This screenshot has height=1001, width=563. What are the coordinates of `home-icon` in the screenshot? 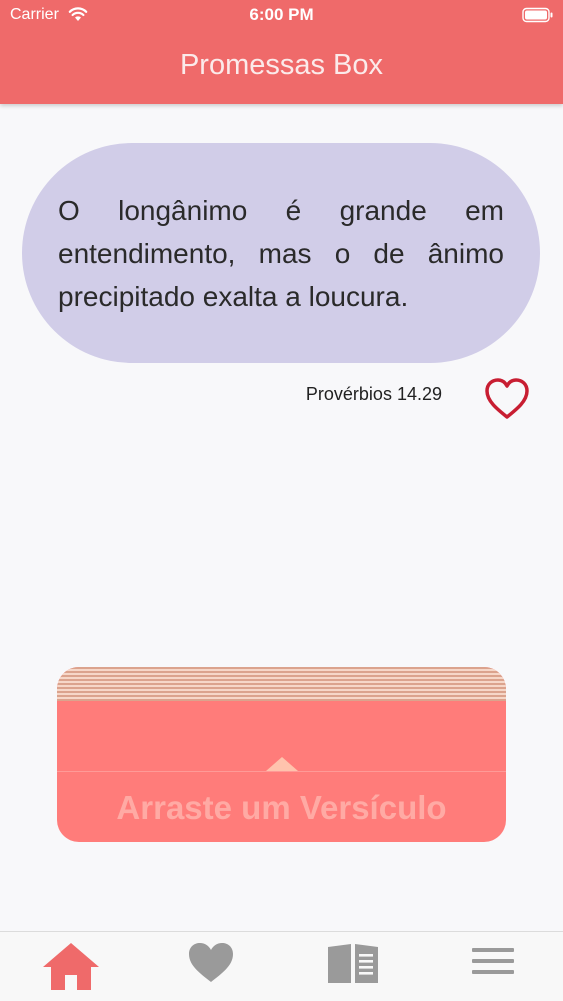 It's located at (71, 966).